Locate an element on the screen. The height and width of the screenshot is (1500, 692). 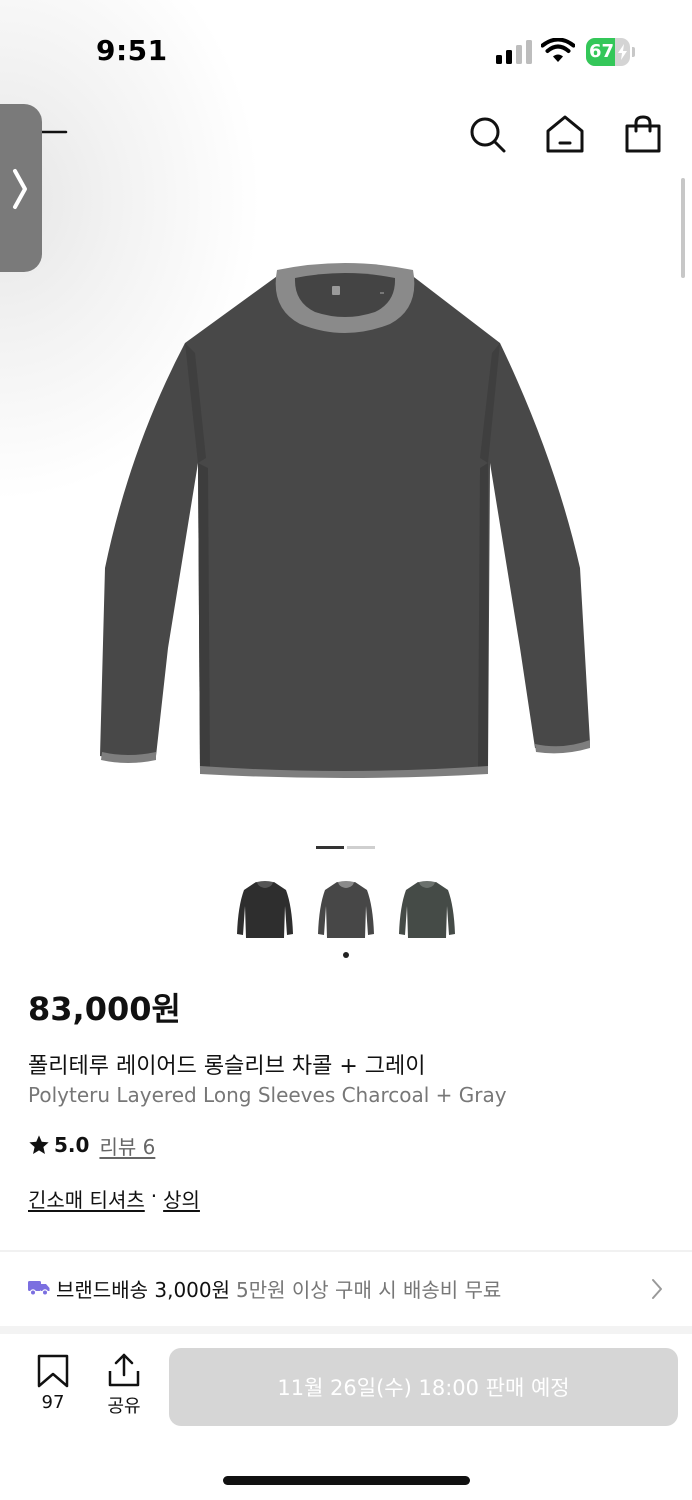
gallery-indicator is located at coordinates (361, 847).